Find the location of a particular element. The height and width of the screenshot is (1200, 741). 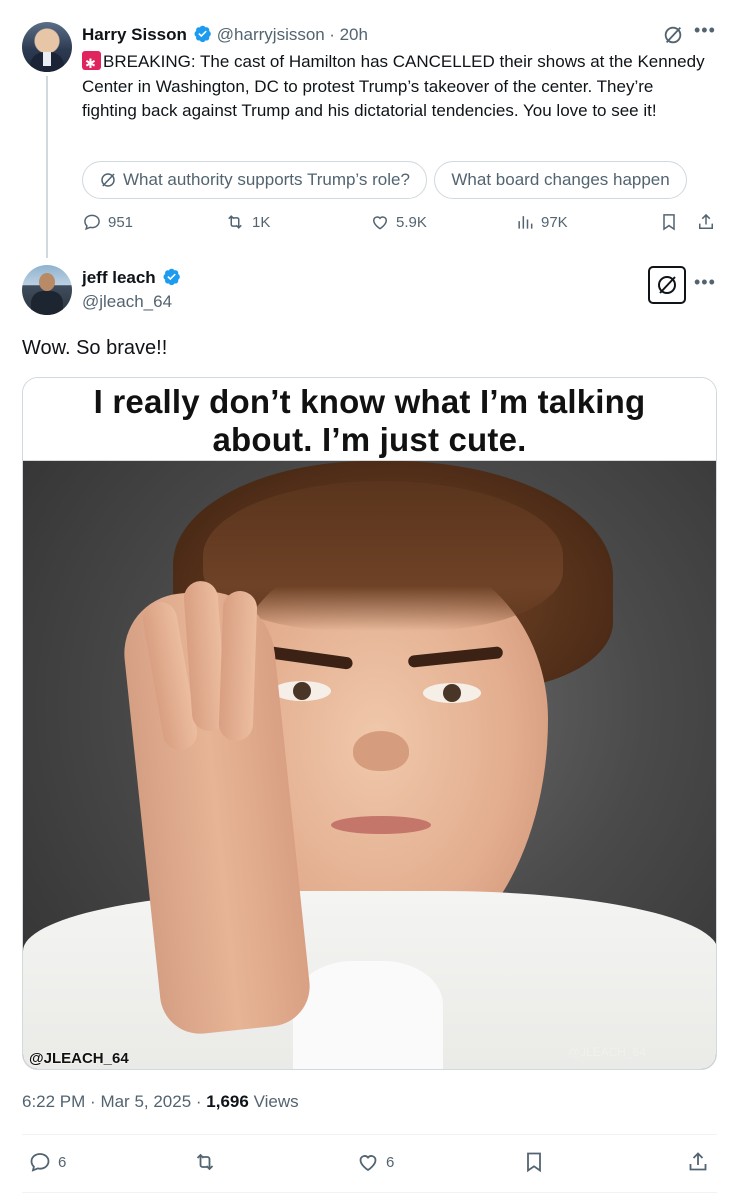

reply-count: 951 is located at coordinates (121, 222).